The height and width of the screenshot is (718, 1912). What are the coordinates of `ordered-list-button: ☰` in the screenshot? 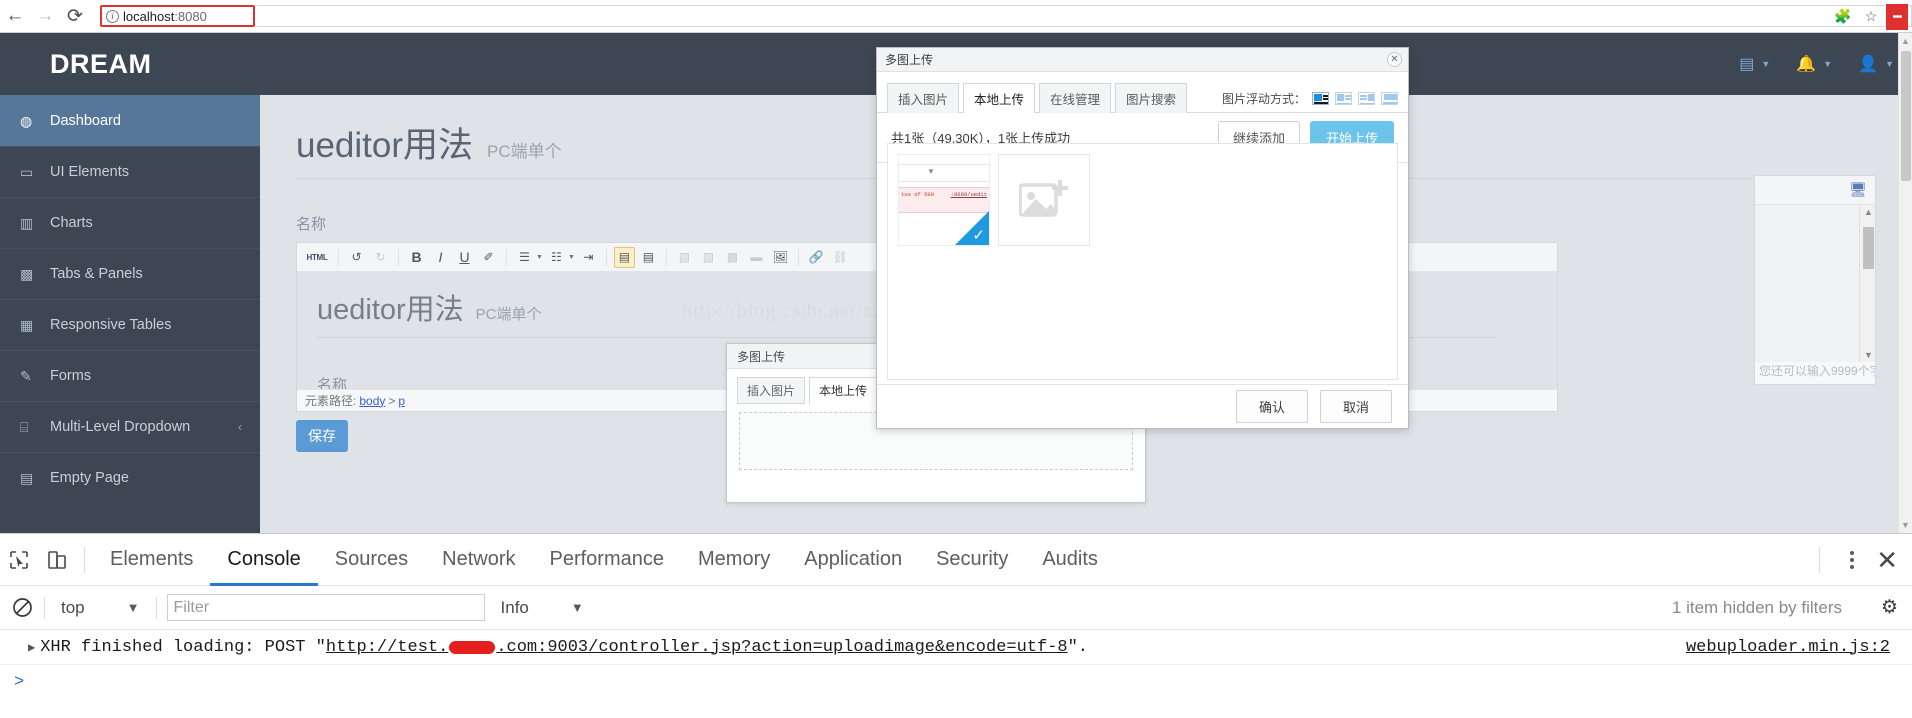 It's located at (524, 257).